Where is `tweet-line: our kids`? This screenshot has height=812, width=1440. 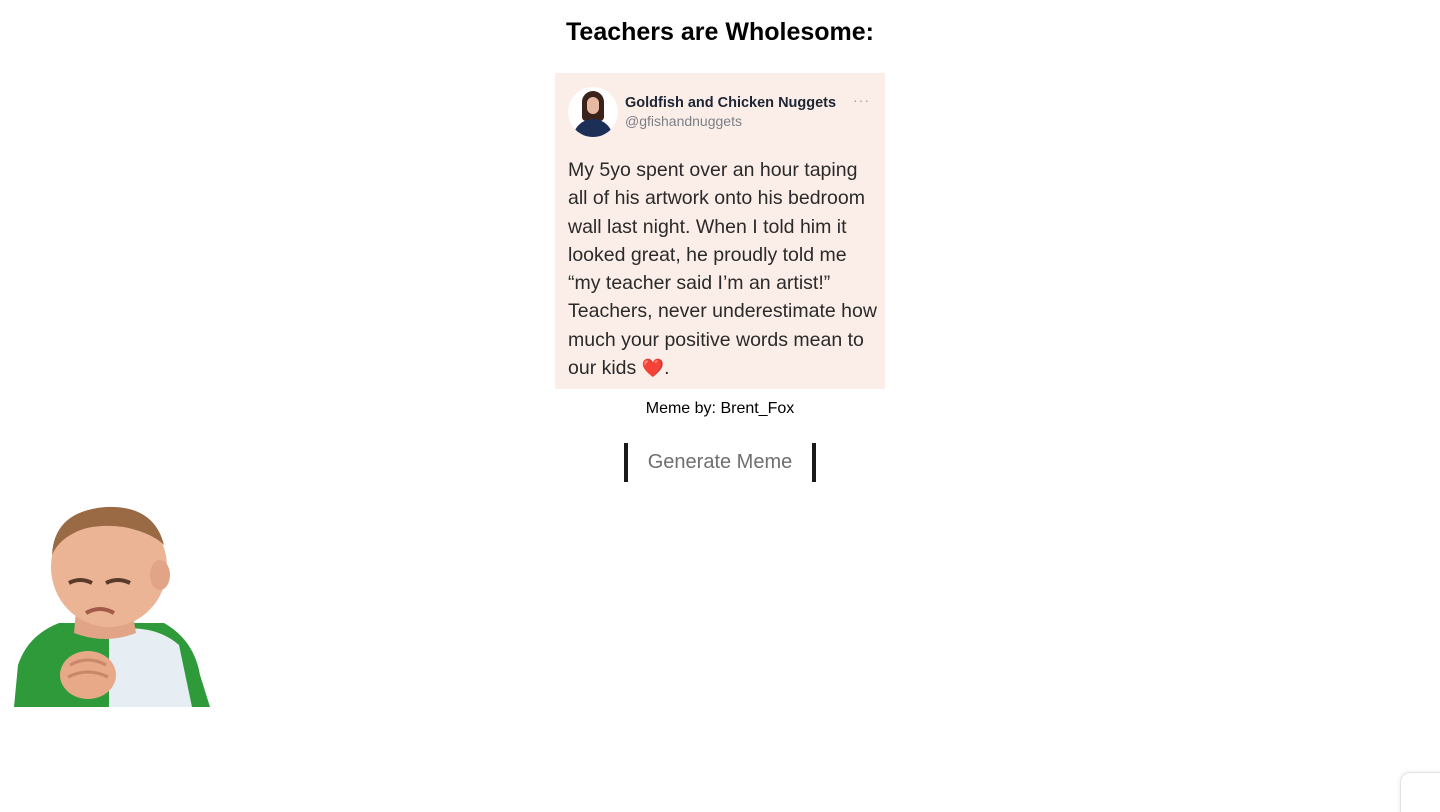
tweet-line: our kids is located at coordinates (602, 368).